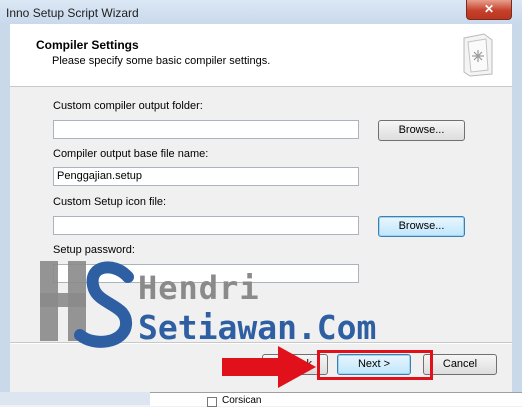 Image resolution: width=522 pixels, height=407 pixels. What do you see at coordinates (206, 176) in the screenshot?
I see `base-file-name-input: Penggajian.setup` at bounding box center [206, 176].